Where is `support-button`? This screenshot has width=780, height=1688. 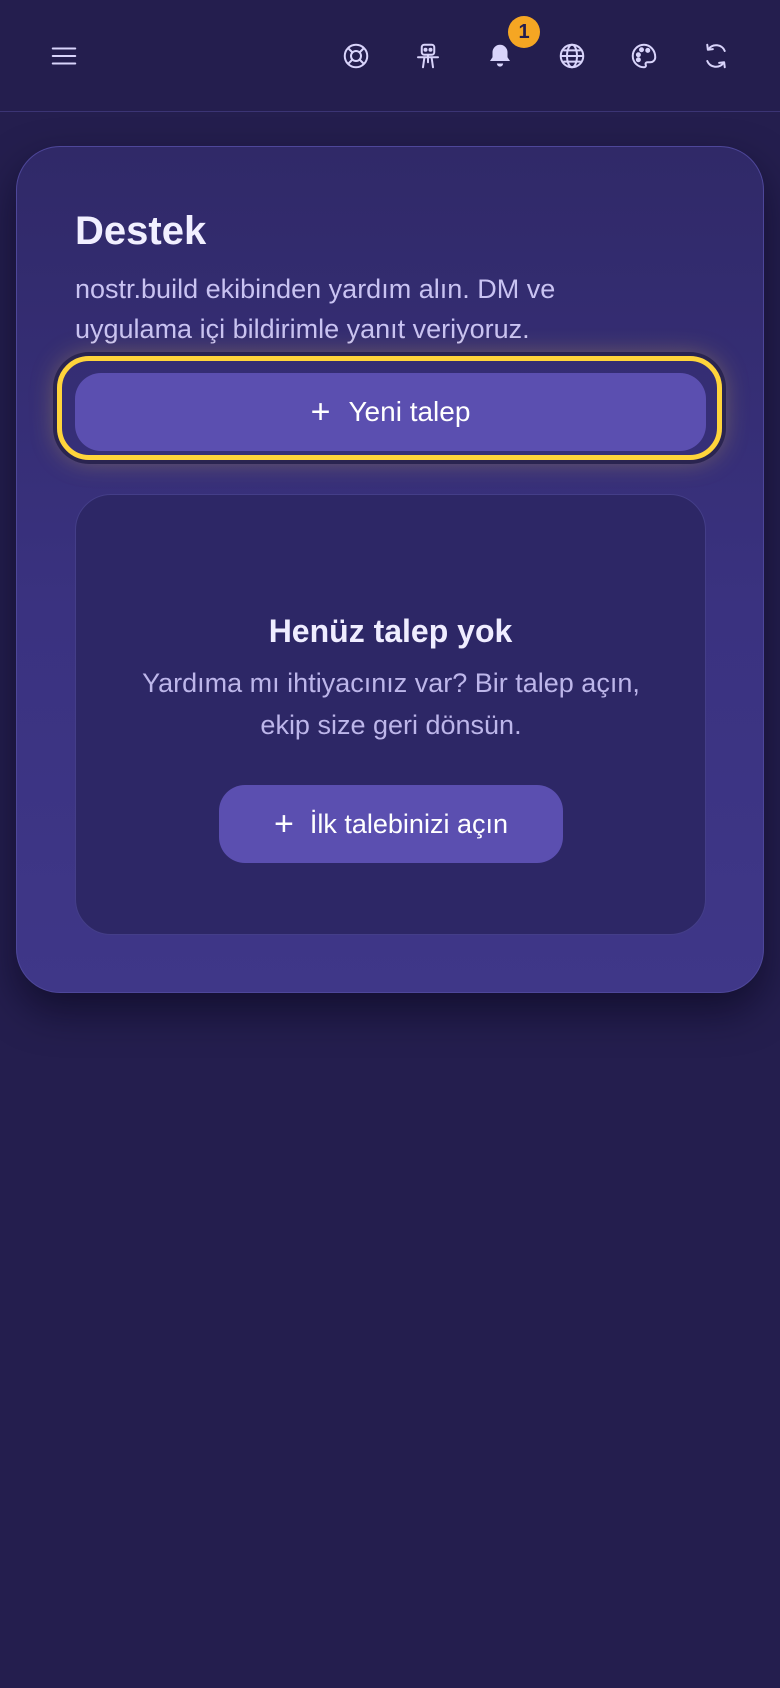 support-button is located at coordinates (356, 56).